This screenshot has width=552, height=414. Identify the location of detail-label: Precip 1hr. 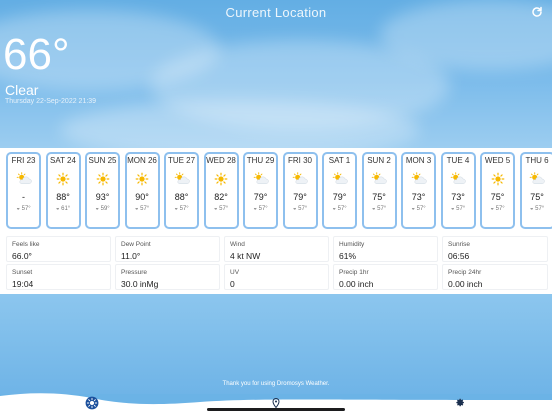
(354, 272).